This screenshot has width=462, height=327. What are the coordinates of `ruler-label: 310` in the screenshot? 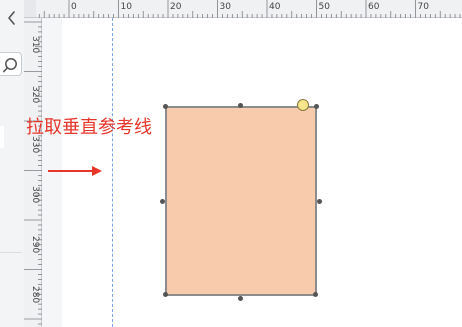 It's located at (35, 44).